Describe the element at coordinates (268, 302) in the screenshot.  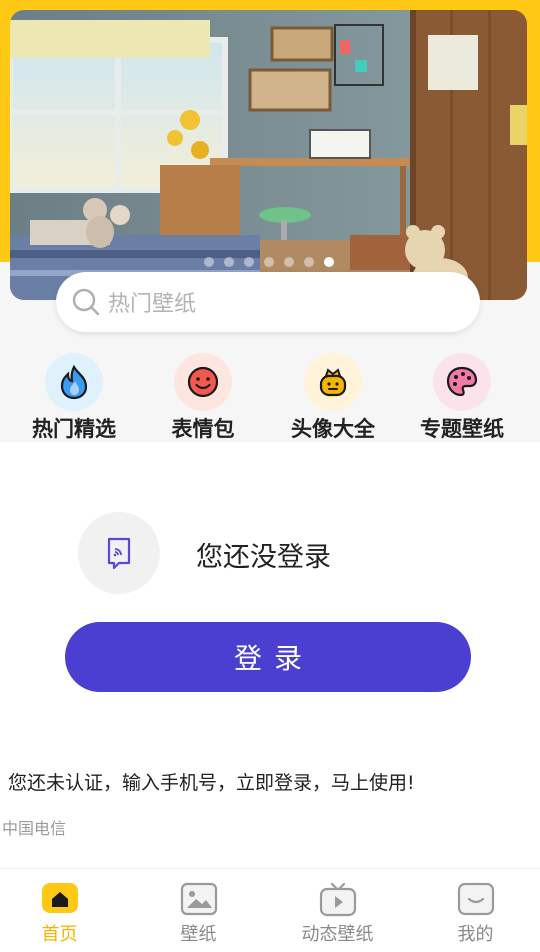
I see `search-bar: 热门壁纸` at that location.